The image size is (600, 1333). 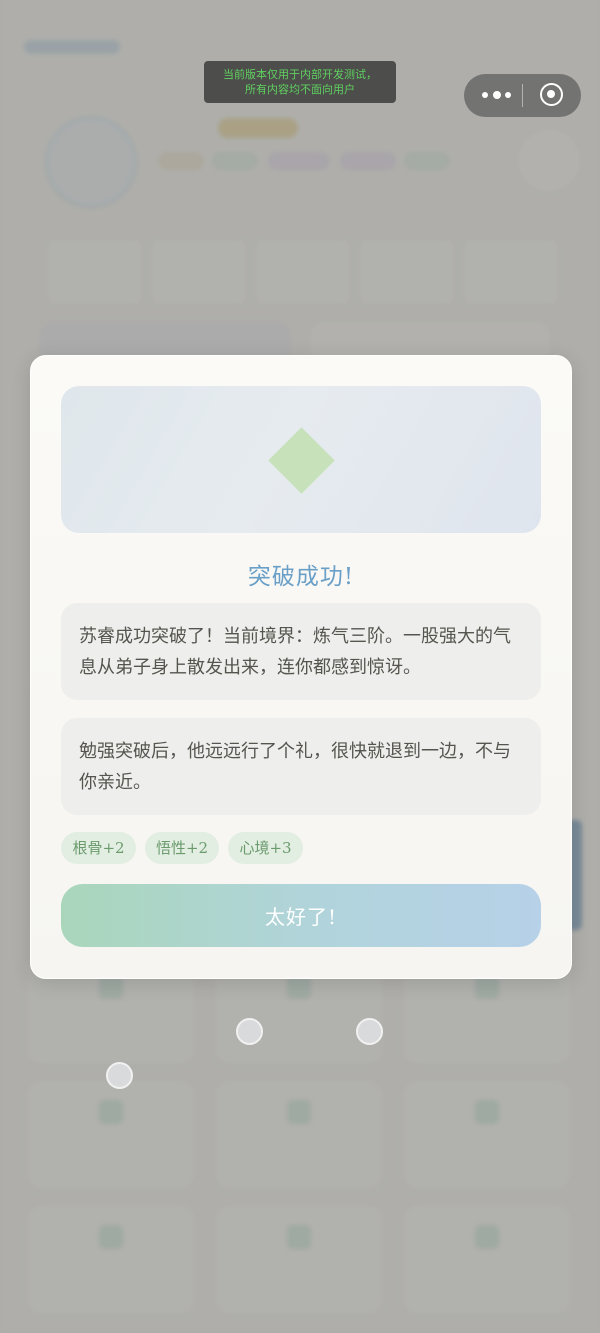 I want to click on capsule-divider, so click(x=522, y=95).